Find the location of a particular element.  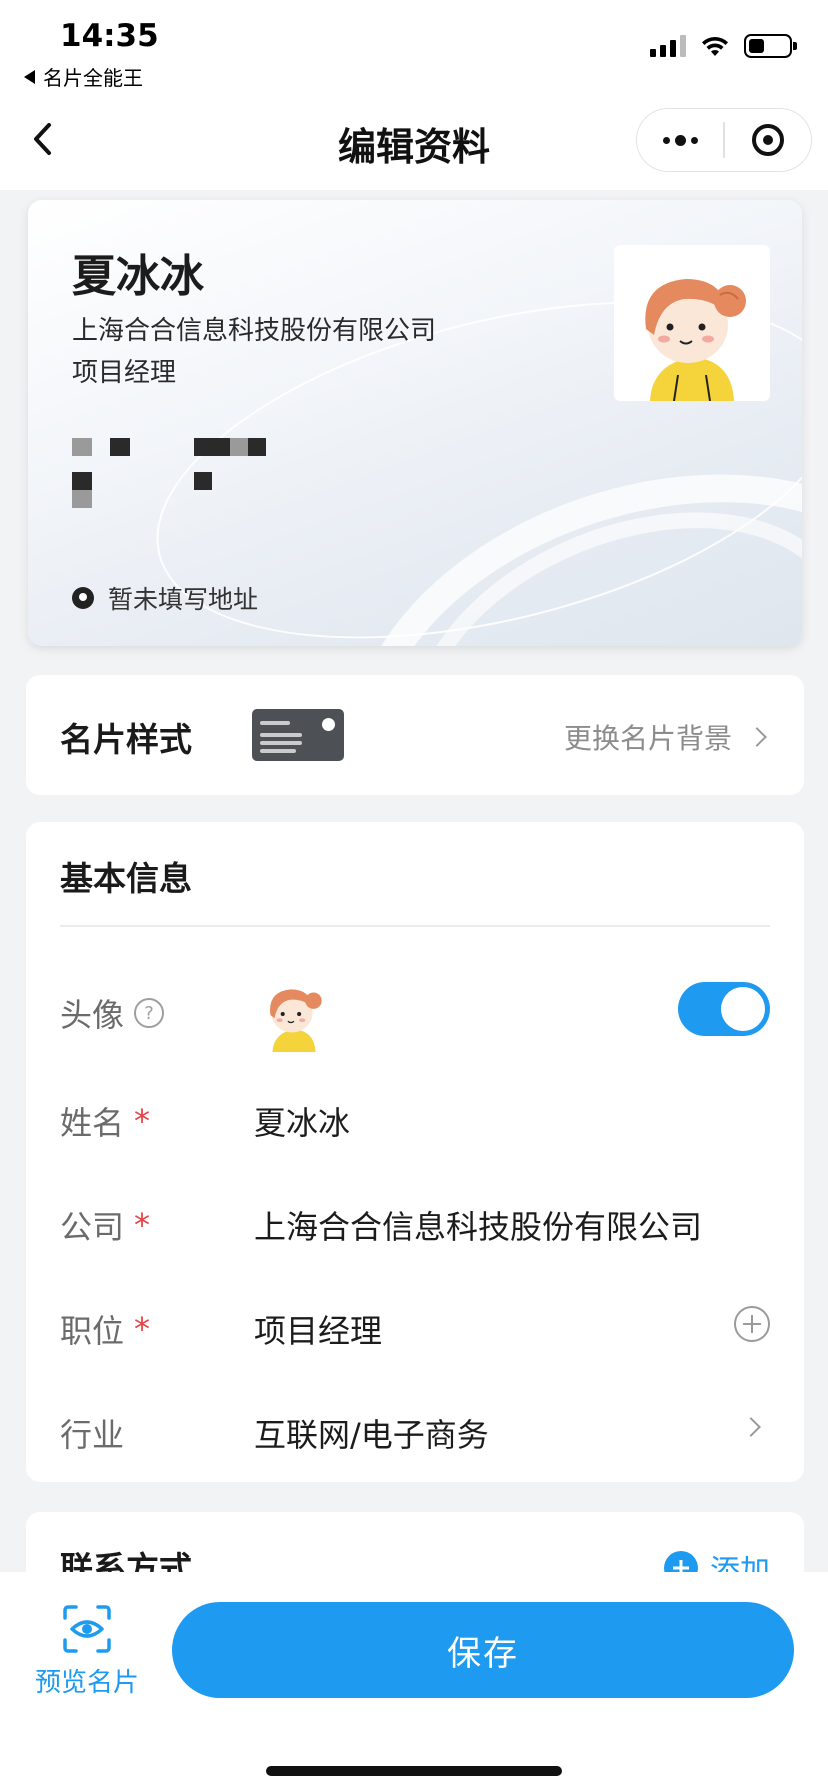

girl-avatar-illustration is located at coordinates (695, 340).